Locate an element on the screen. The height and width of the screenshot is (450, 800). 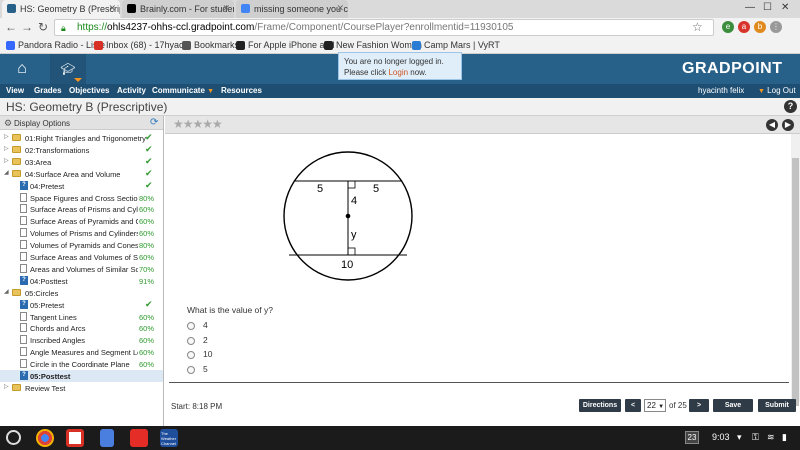
tree-item: ? 05:Posttest is located at coordinates (81, 376).